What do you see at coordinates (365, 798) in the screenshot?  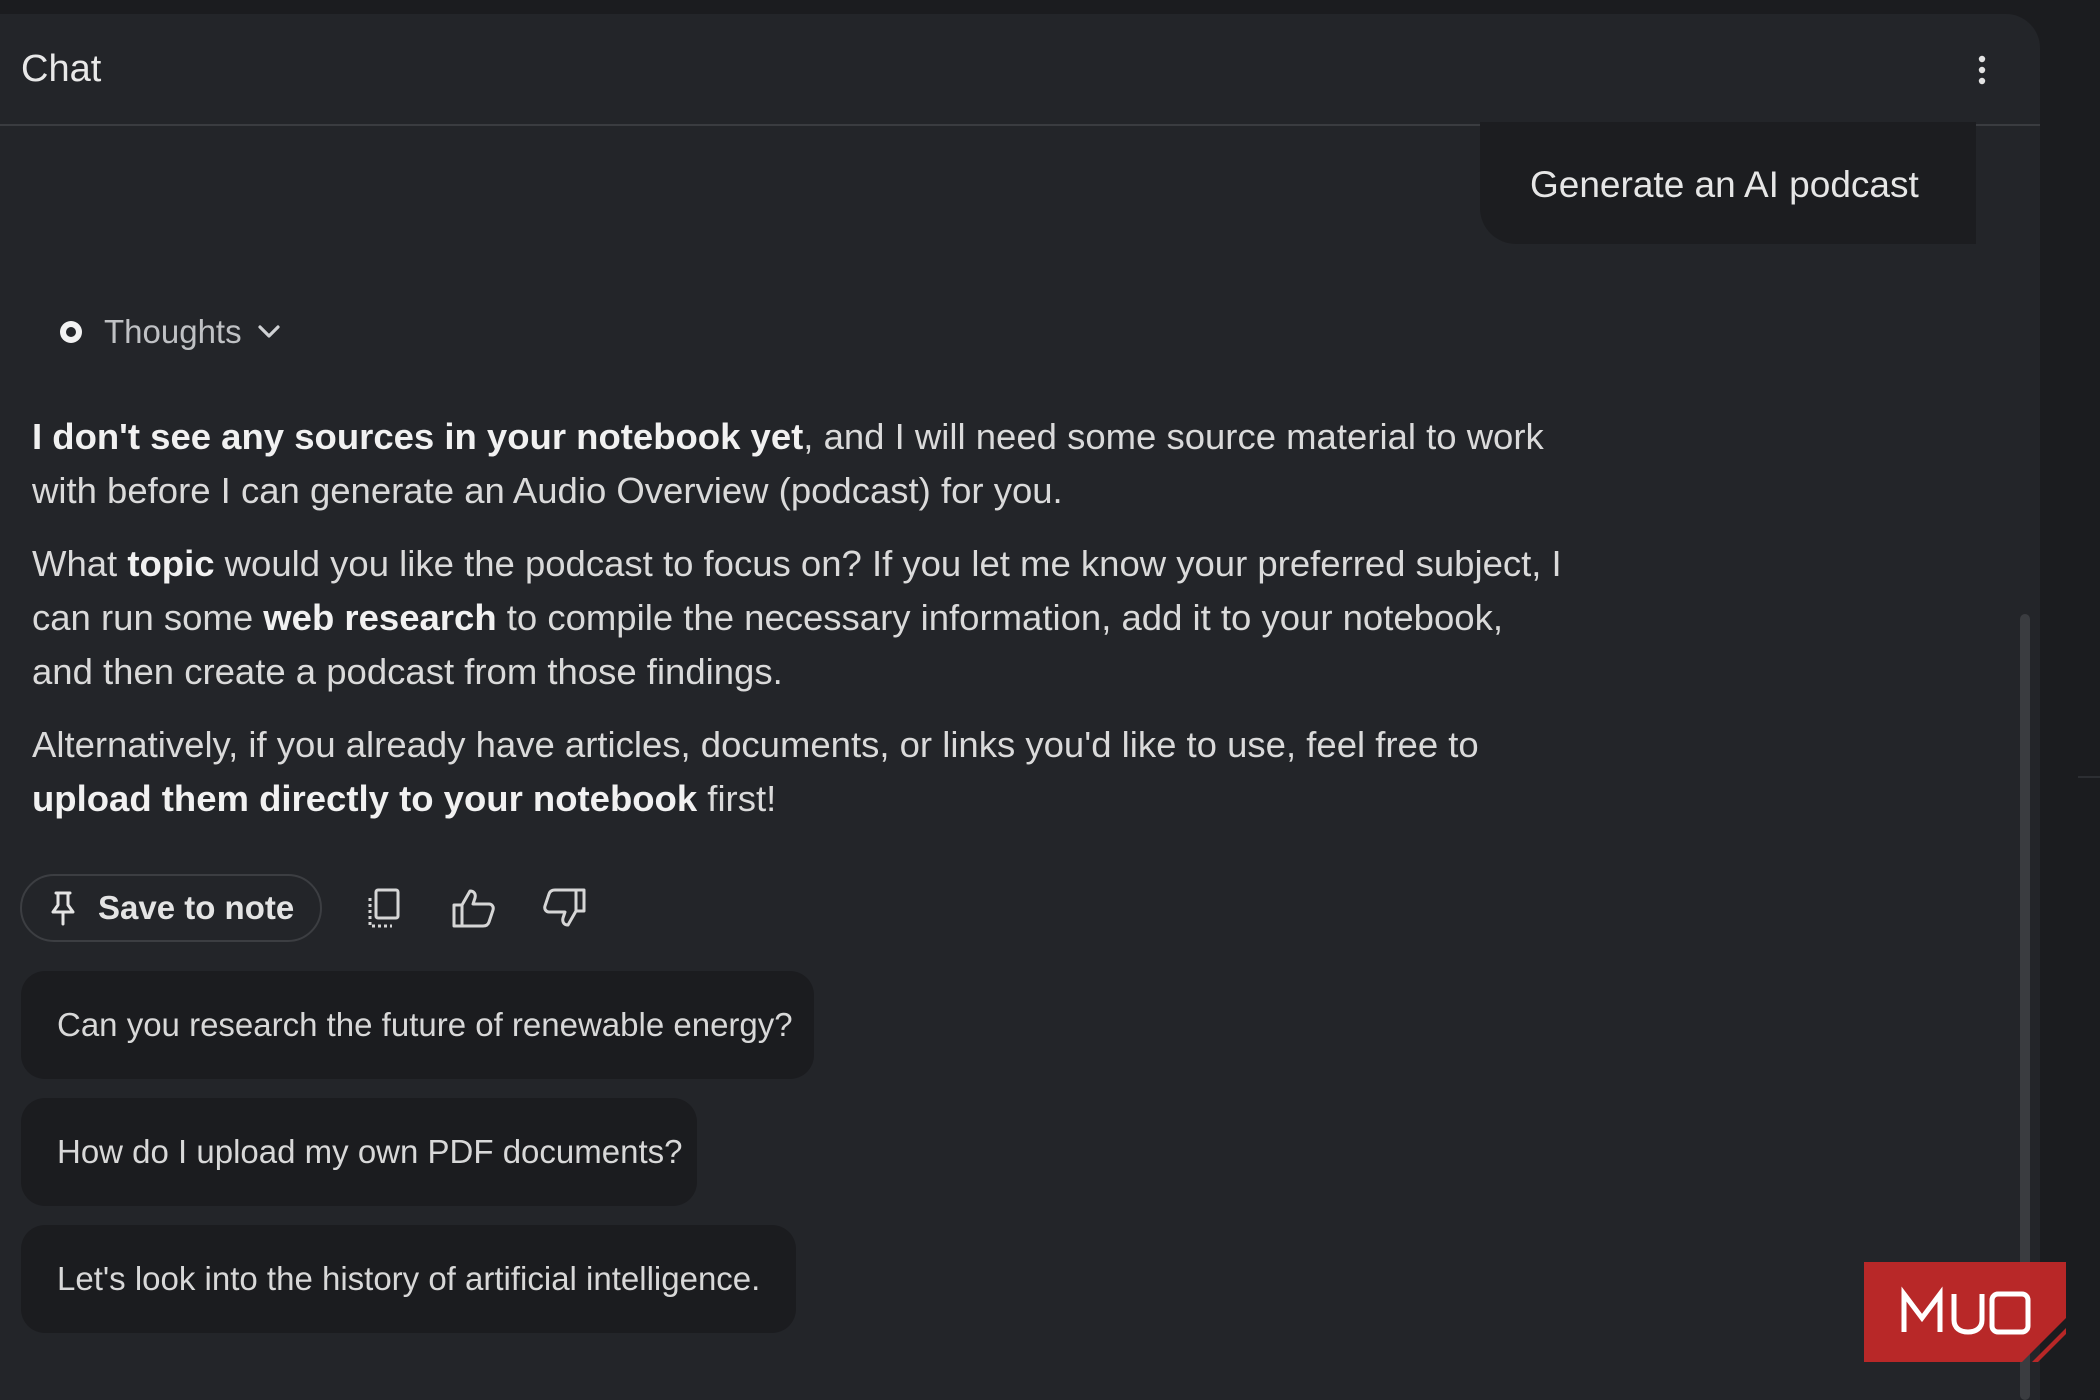 I see `response-bold-text: upload them directly to your notebook` at bounding box center [365, 798].